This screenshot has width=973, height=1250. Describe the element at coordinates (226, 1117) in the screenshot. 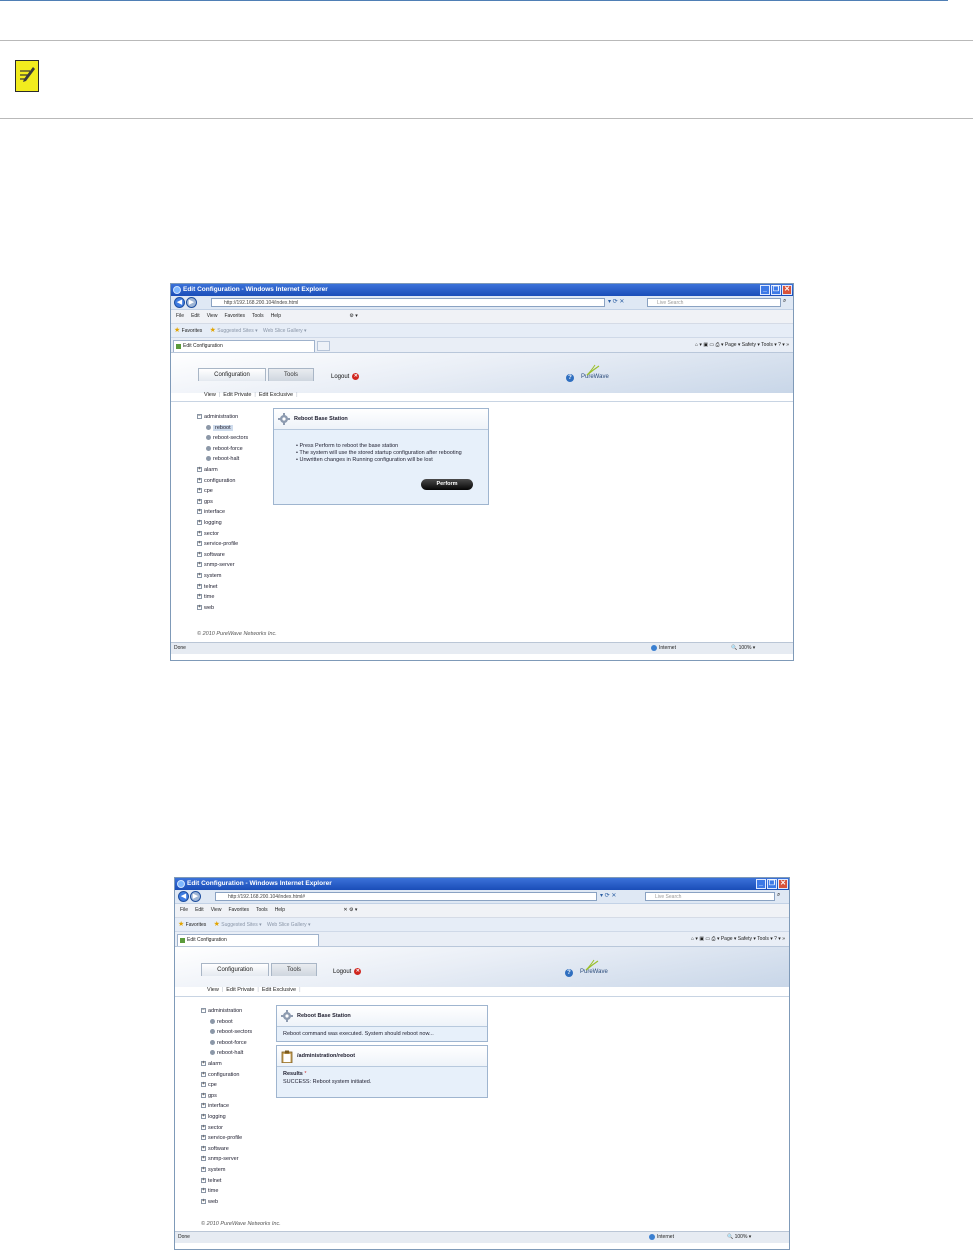

I see `tree-node-logging: + logging` at that location.